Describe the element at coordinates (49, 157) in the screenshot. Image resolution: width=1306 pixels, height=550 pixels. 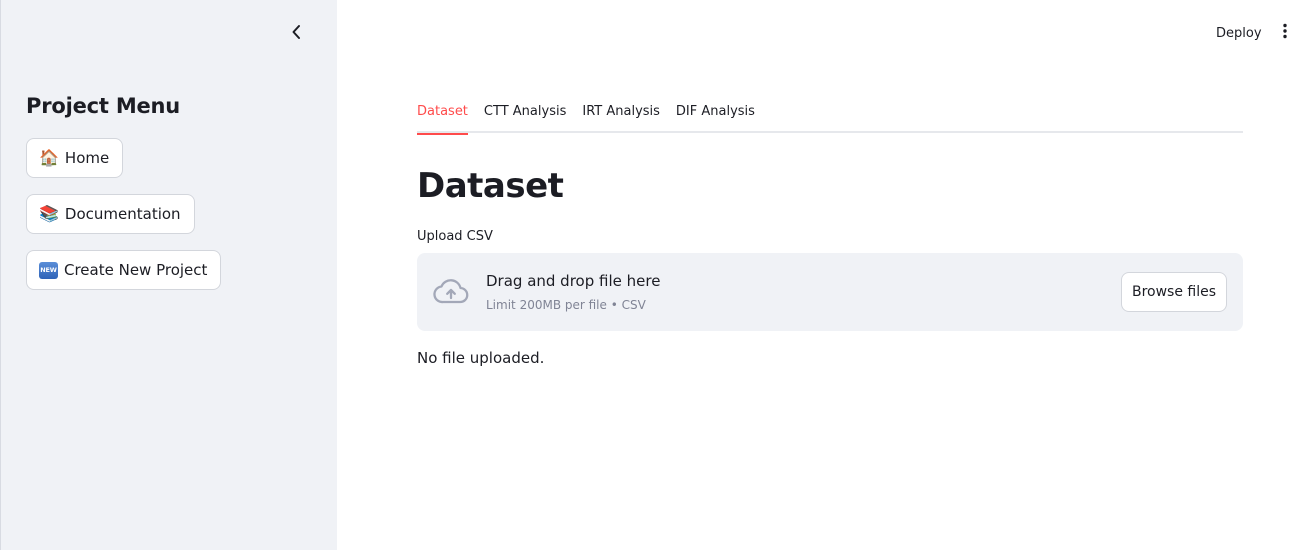
I see `house-icon: 🏠` at that location.